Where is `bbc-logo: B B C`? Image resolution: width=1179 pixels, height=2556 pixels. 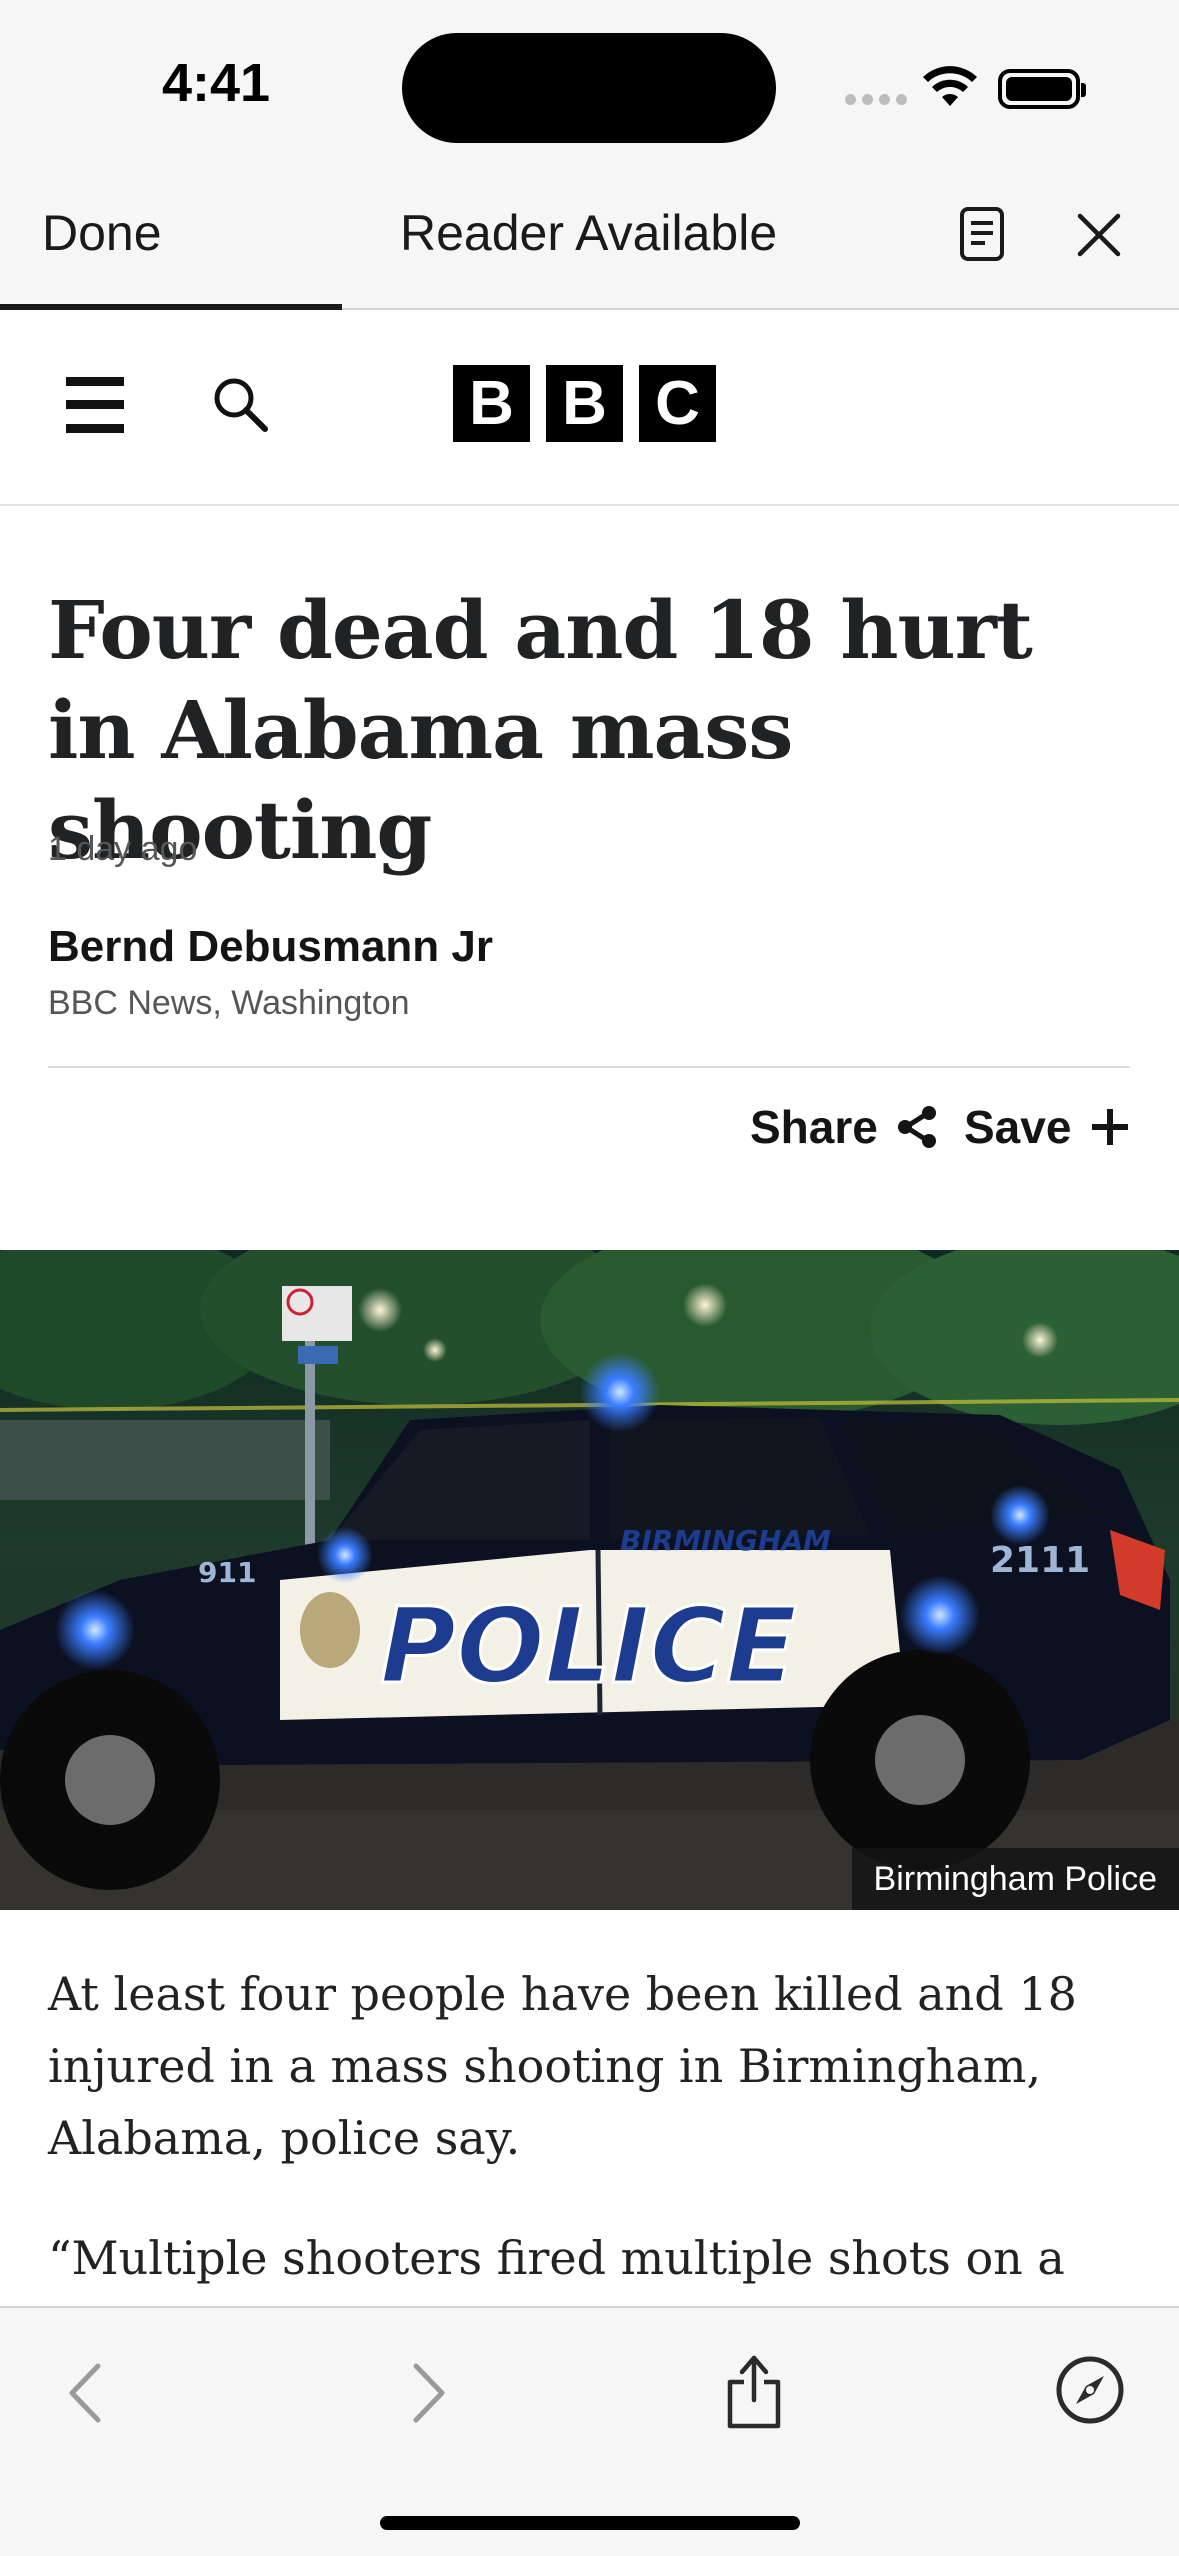
bbc-logo: B B C is located at coordinates (584, 403).